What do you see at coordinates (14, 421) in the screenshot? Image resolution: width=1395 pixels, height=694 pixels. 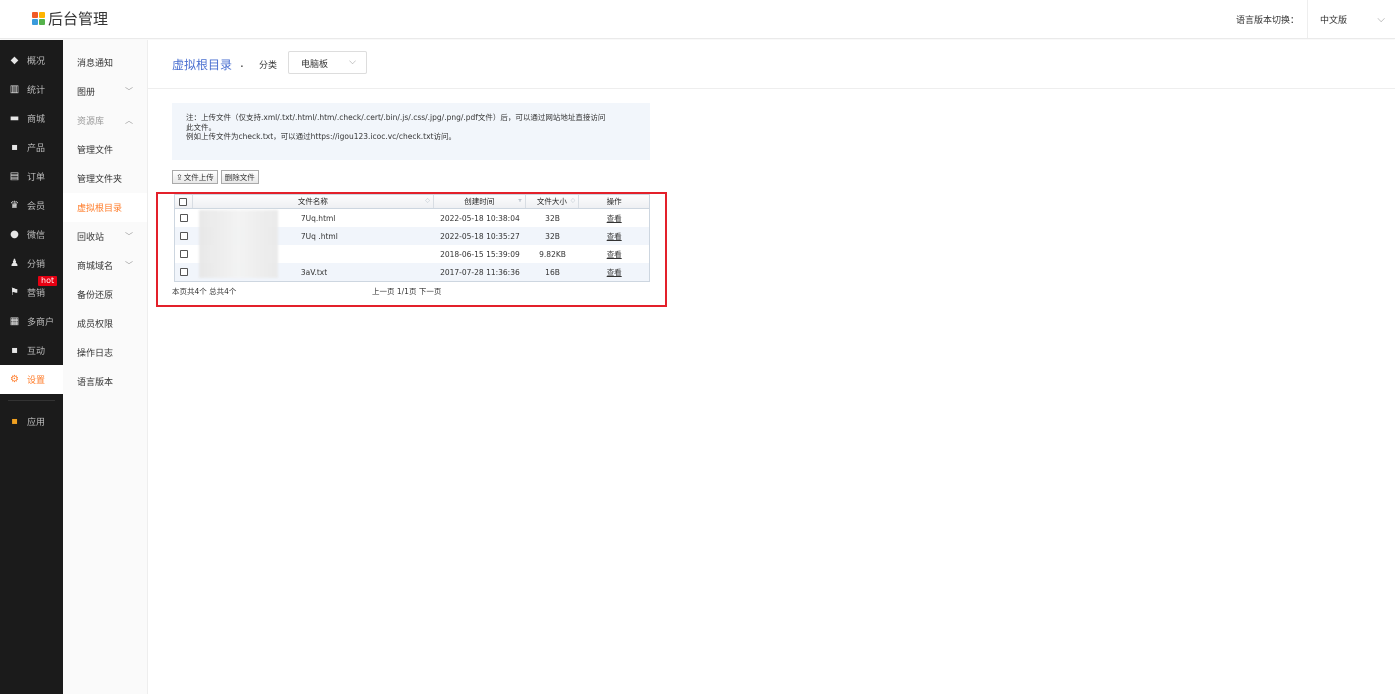 I see `apps-icon: ▪` at bounding box center [14, 421].